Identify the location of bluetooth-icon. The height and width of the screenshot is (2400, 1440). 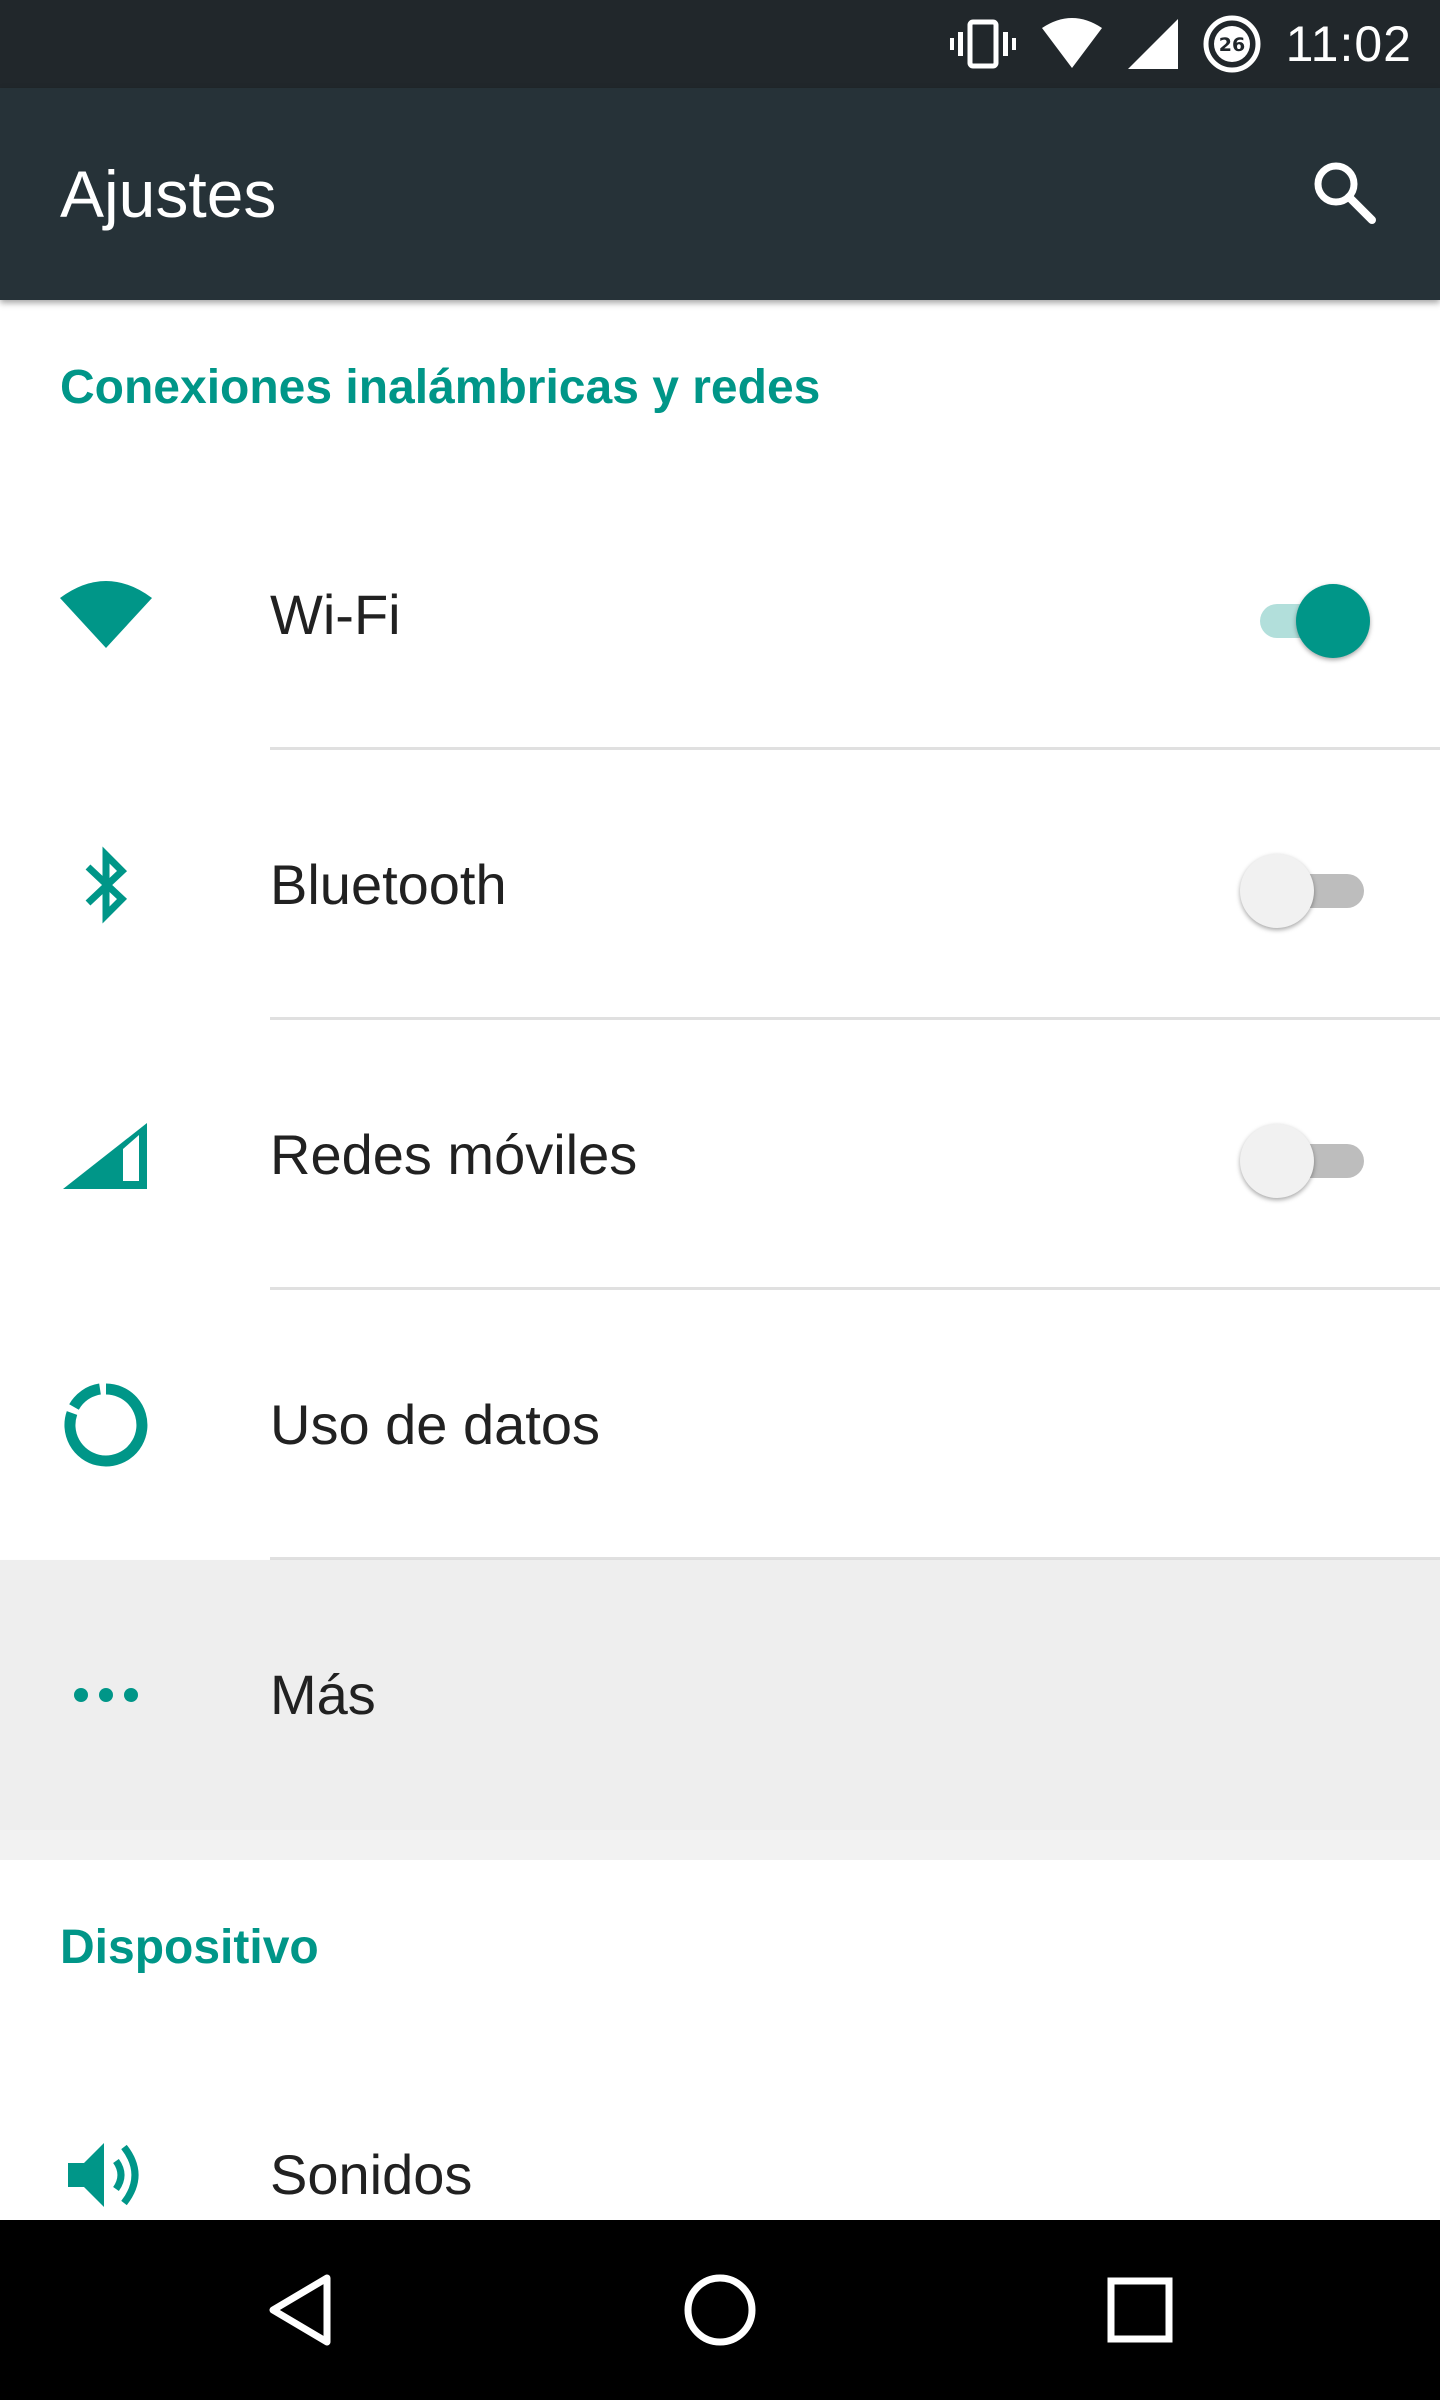
(106, 885).